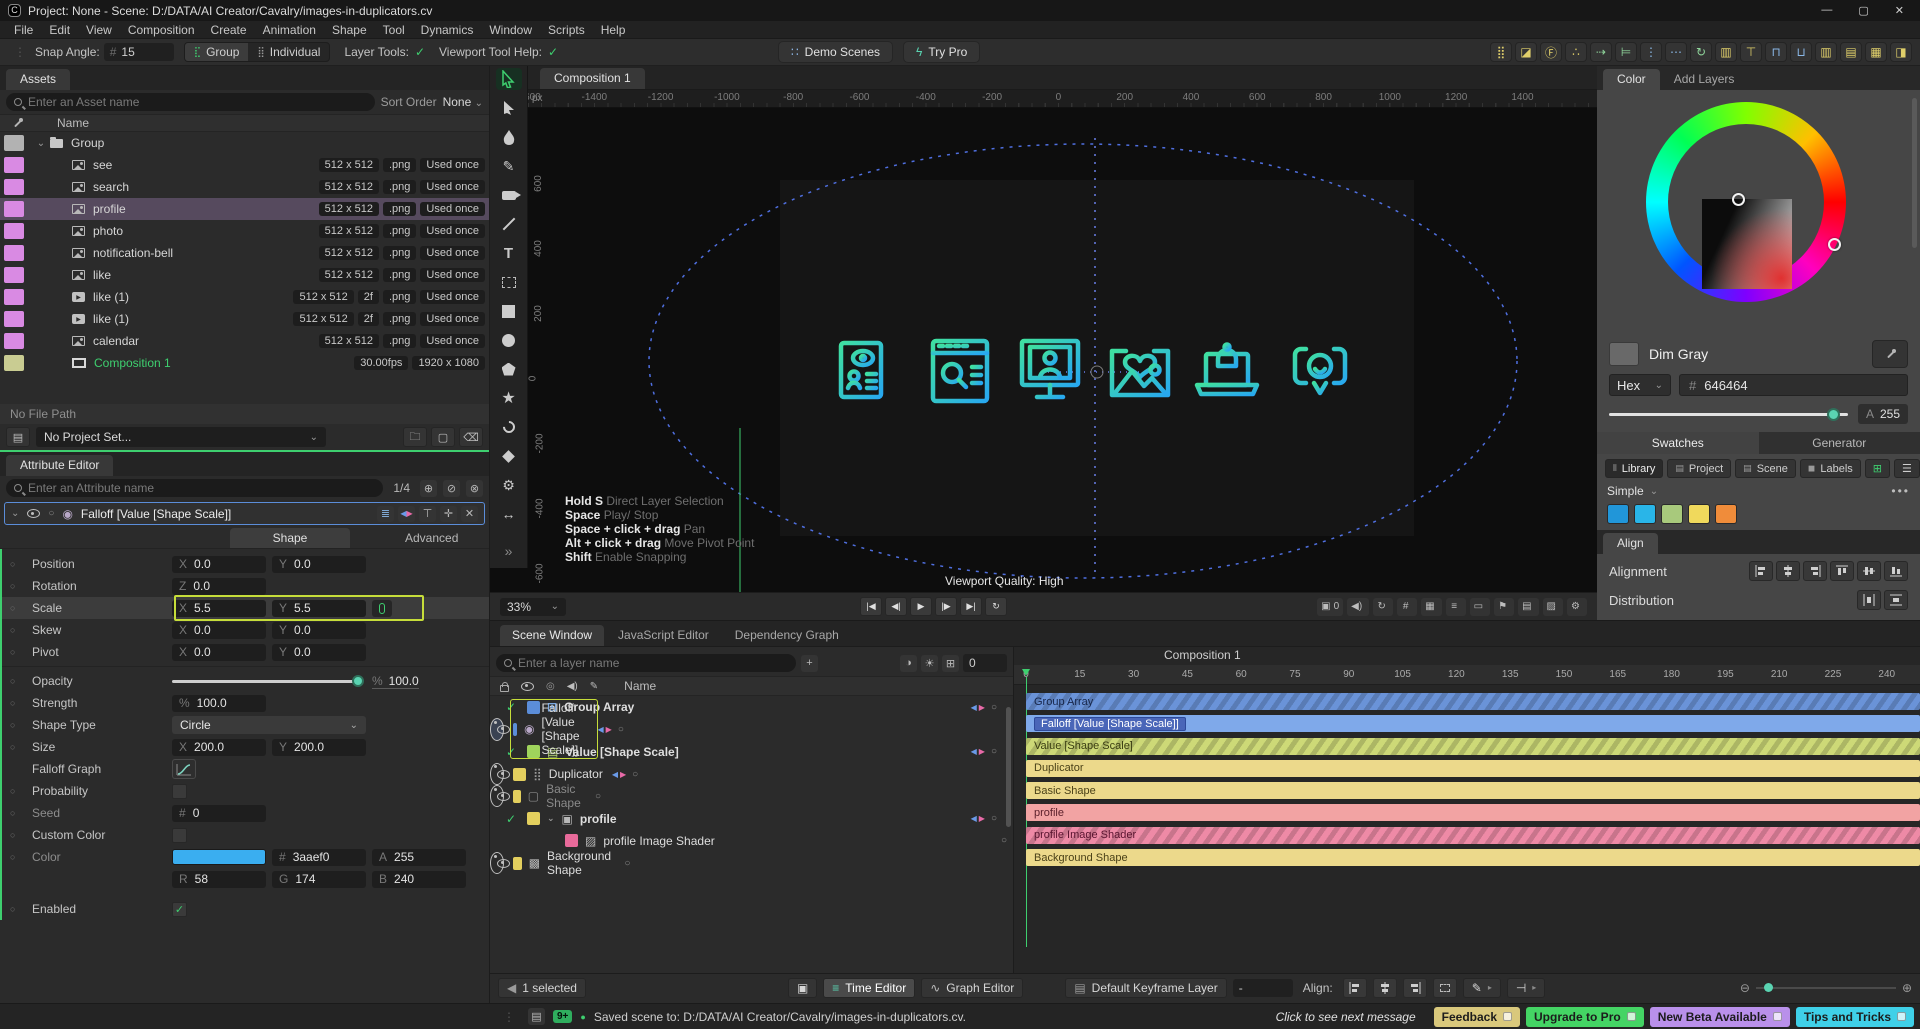 Image resolution: width=1920 pixels, height=1029 pixels. I want to click on align-right-button, so click(1815, 571).